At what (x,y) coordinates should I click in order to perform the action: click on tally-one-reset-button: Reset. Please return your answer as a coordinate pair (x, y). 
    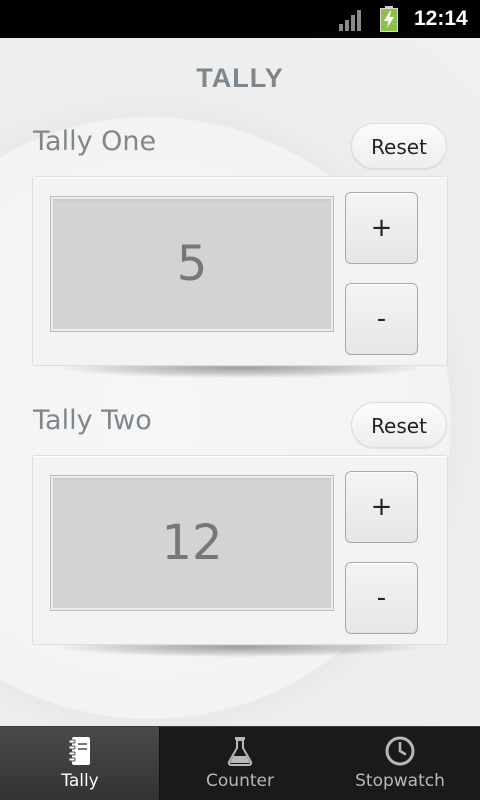
    Looking at the image, I should click on (399, 146).